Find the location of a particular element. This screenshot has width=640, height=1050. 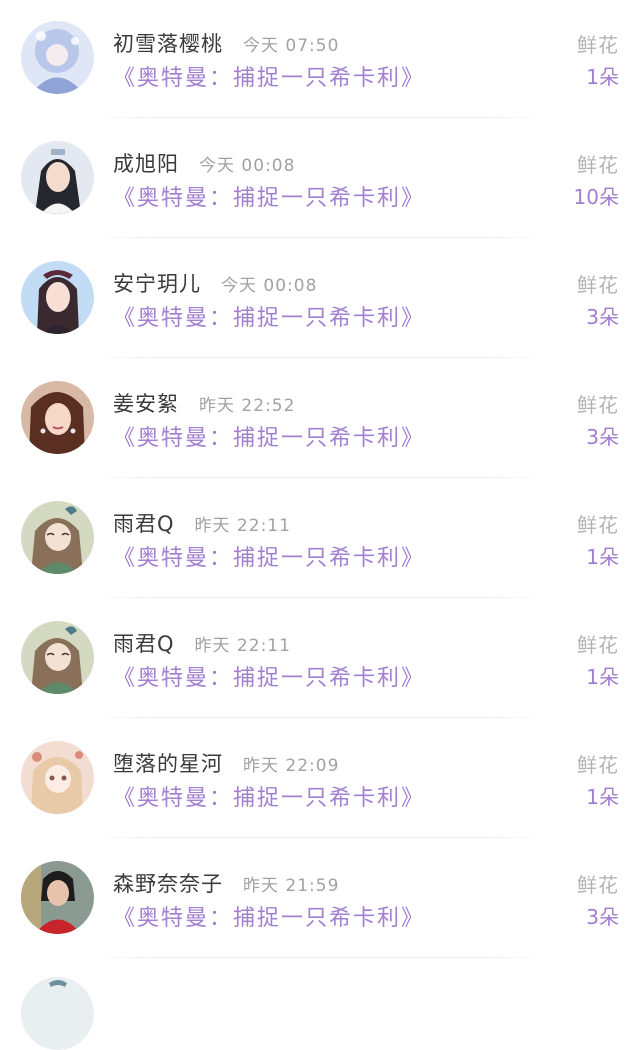

gift-count: 10朵 is located at coordinates (596, 197).